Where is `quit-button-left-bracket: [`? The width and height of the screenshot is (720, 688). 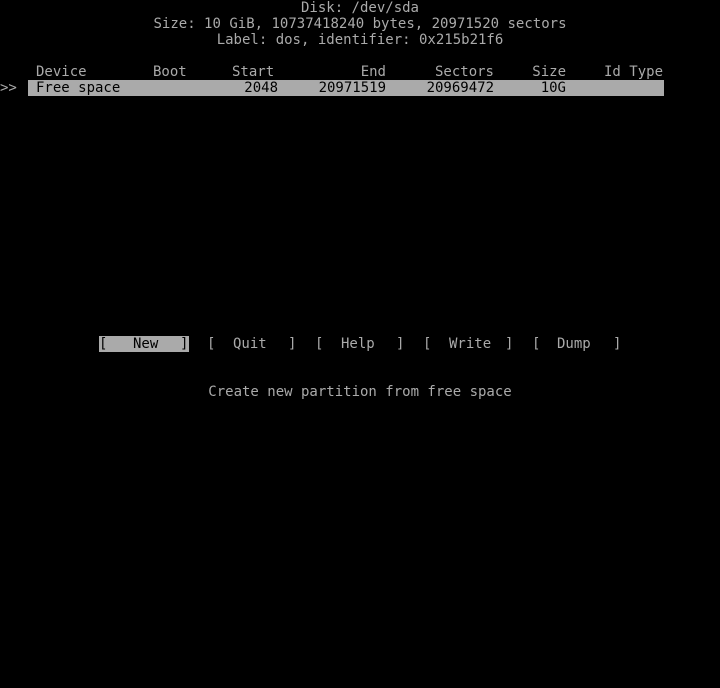 quit-button-left-bracket: [ is located at coordinates (211, 344).